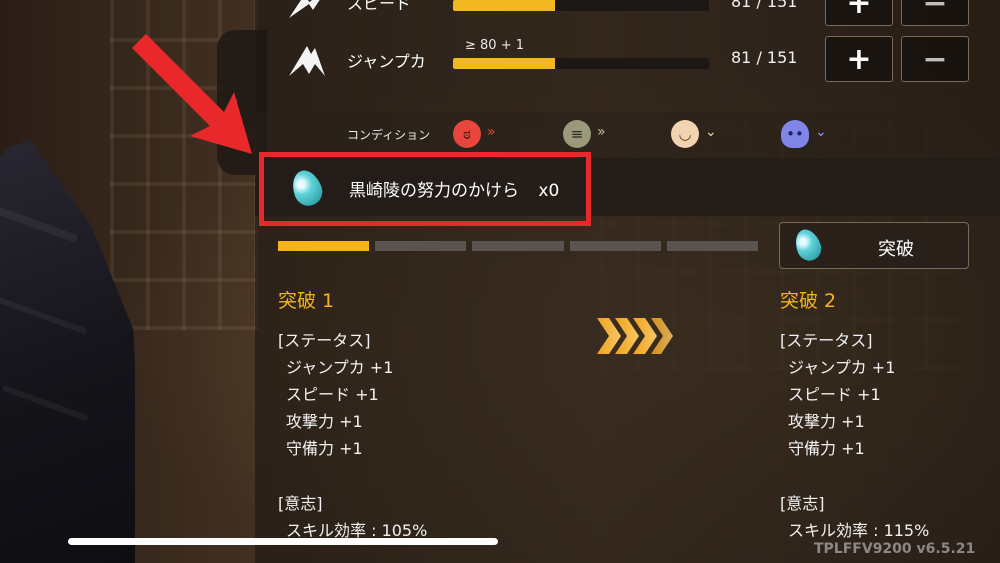 This screenshot has width=1000, height=563. What do you see at coordinates (627, 15) in the screenshot?
I see `stat-row-speed: スピード 81 / 151 + −` at bounding box center [627, 15].